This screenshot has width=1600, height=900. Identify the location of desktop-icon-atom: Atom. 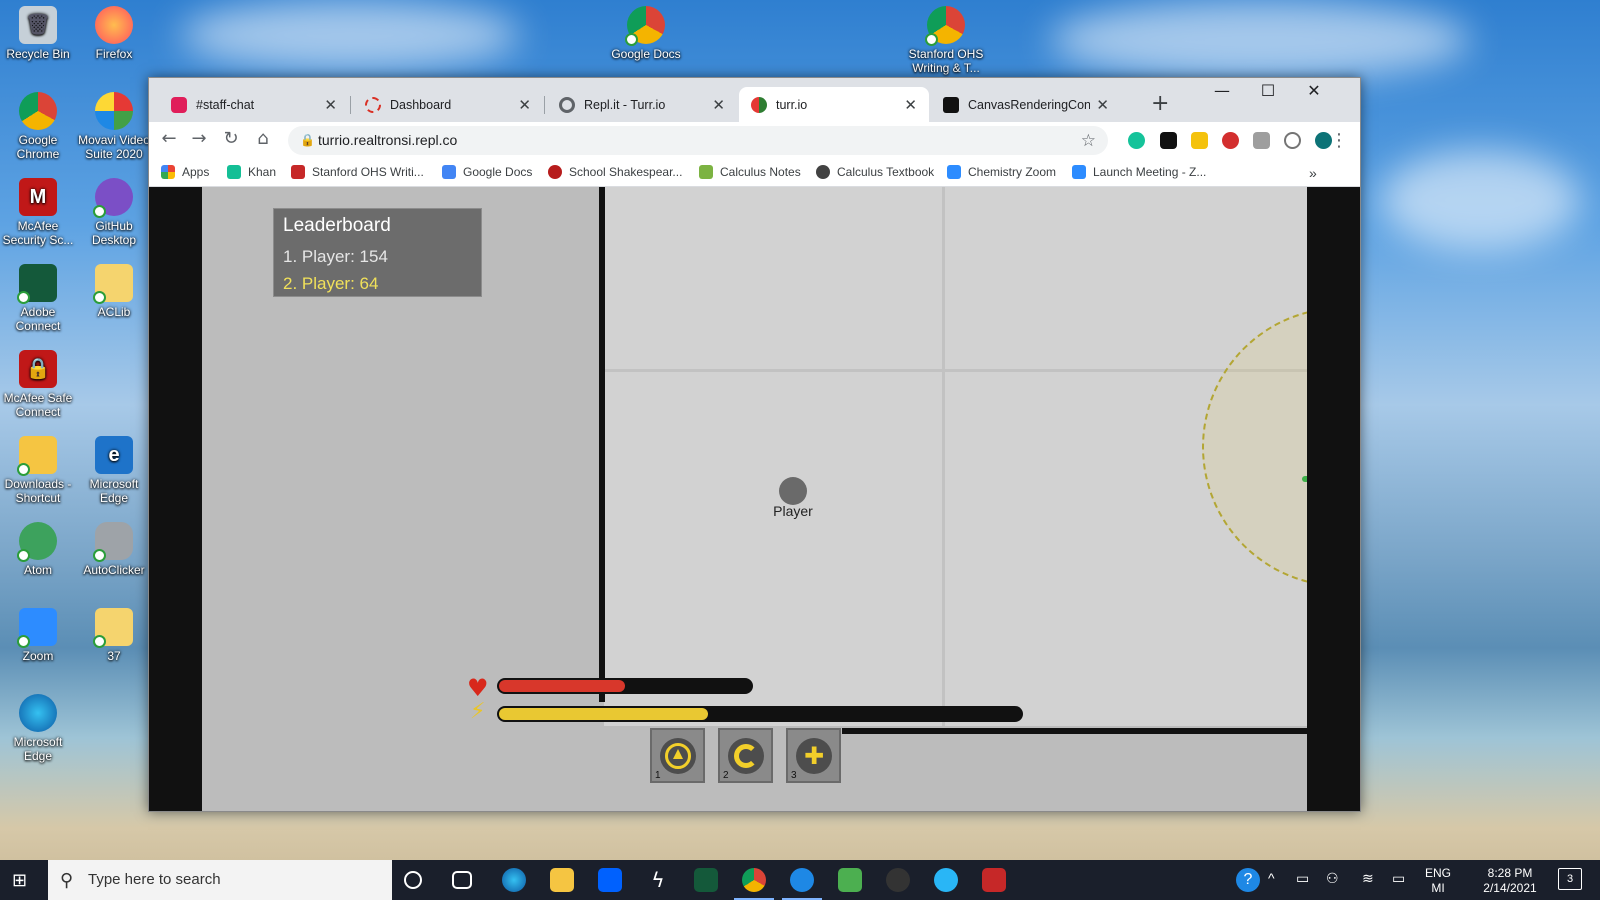
(38, 549).